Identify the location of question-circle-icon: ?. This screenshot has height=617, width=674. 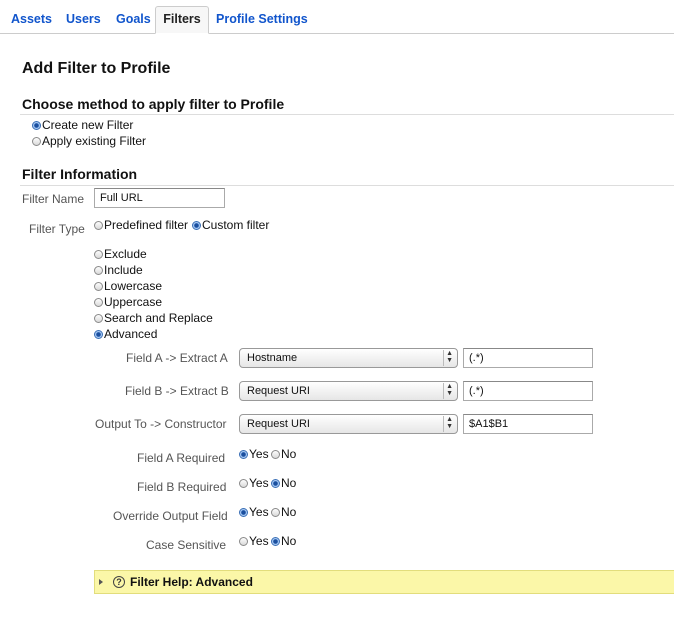
(119, 582).